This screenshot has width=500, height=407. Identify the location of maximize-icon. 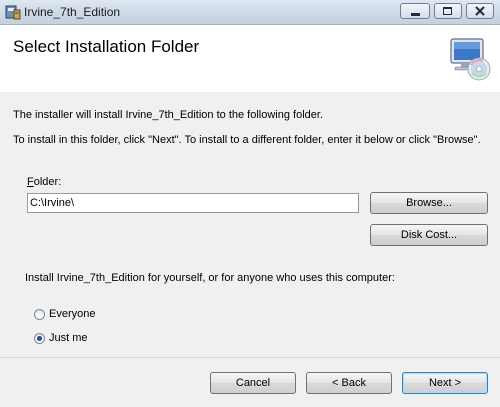
(447, 11).